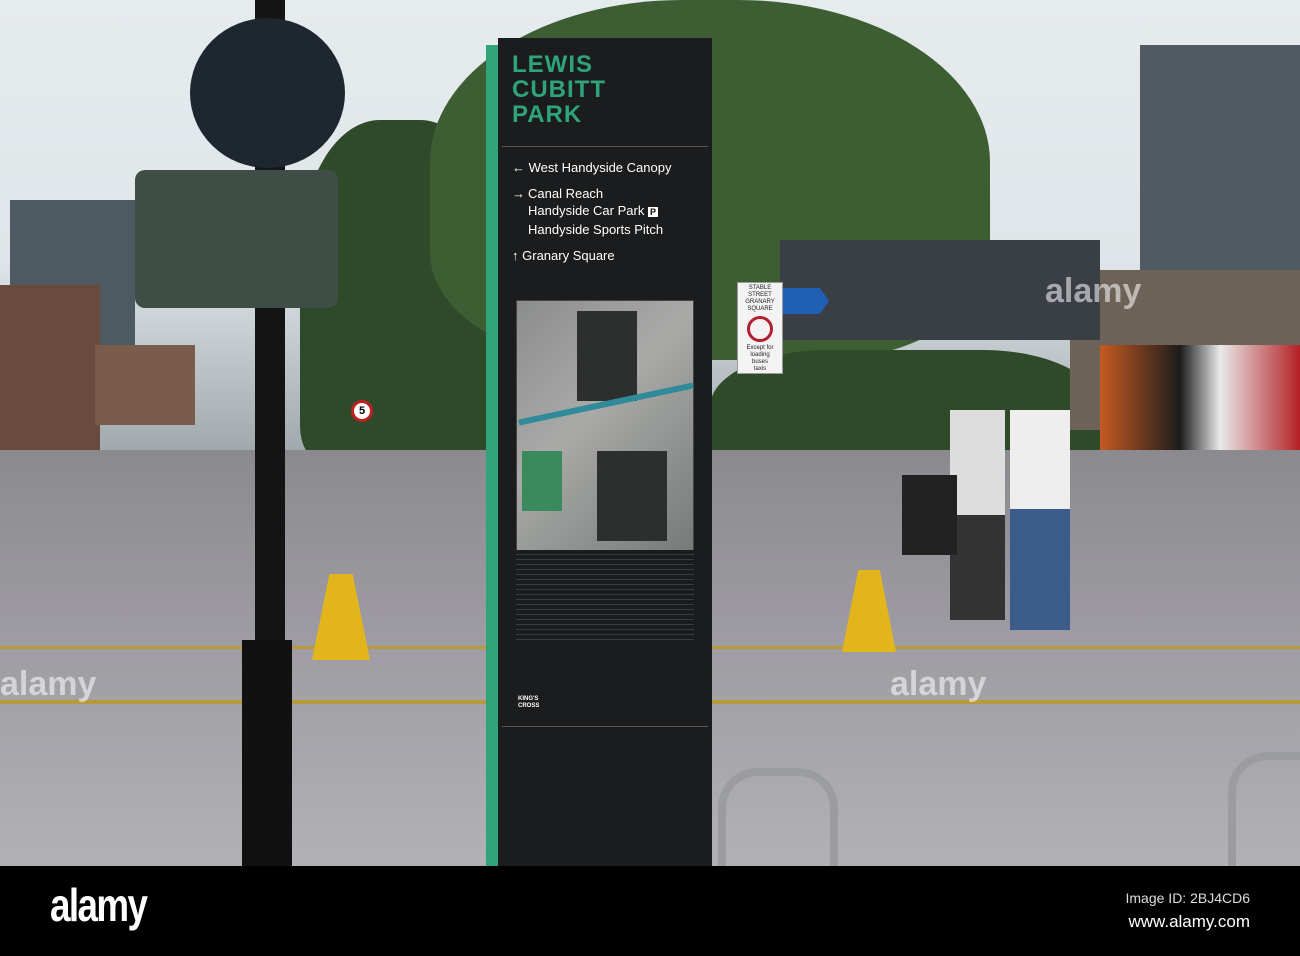  Describe the element at coordinates (605, 595) in the screenshot. I see `directory-index` at that location.